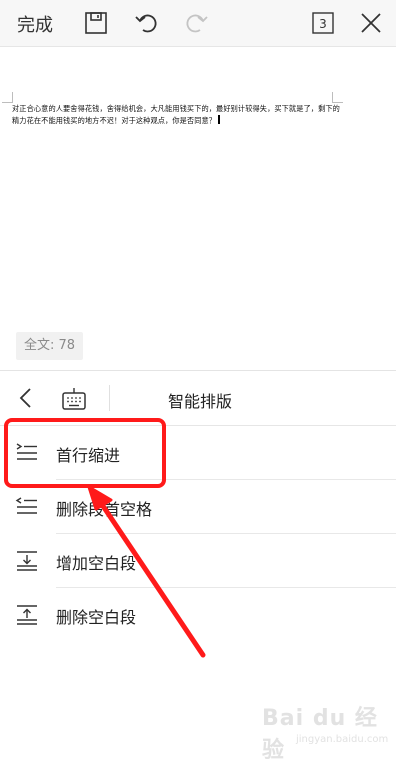  I want to click on redo-icon, so click(196, 23).